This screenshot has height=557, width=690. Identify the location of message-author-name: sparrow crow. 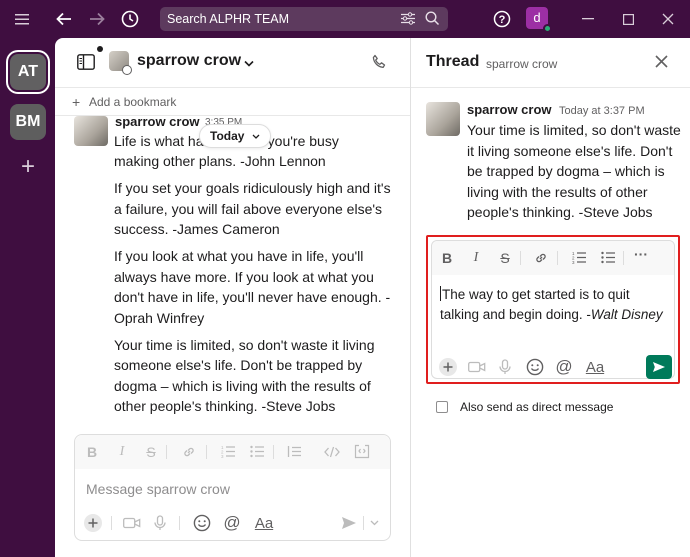
(157, 121).